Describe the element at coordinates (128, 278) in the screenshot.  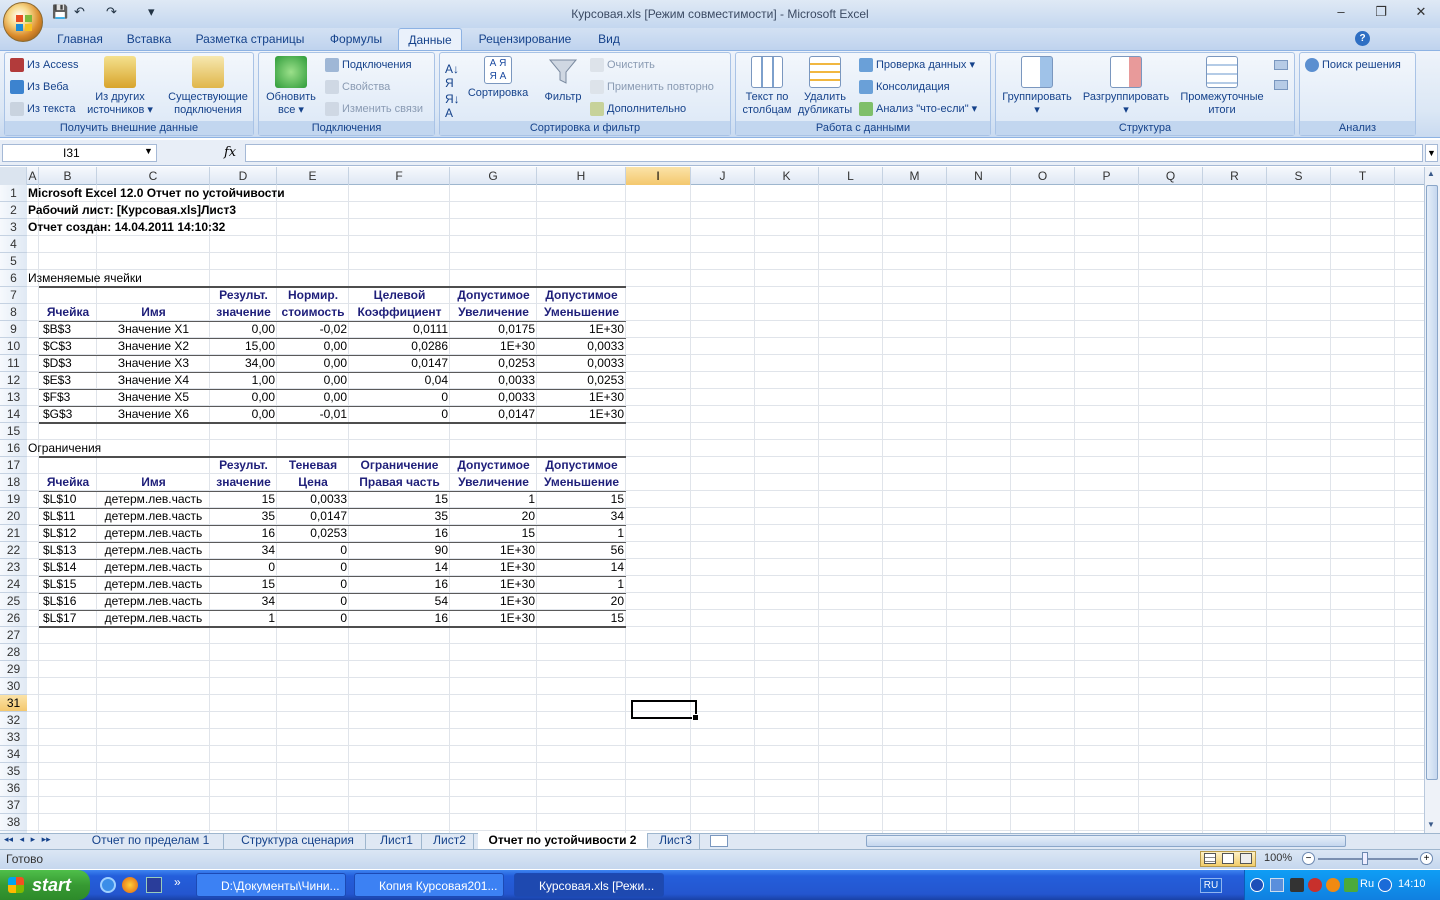
I see `section-title: Изменяемые ячейки` at that location.